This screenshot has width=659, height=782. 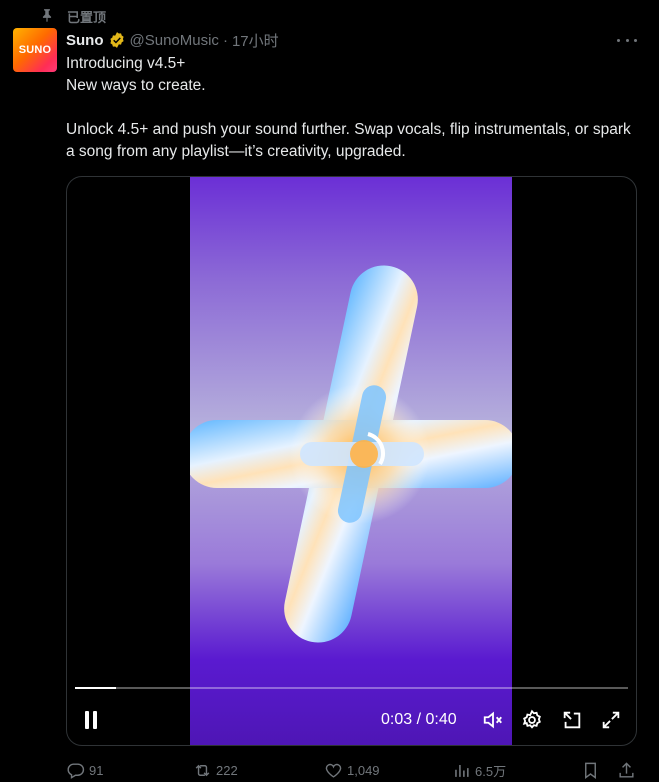 I want to click on author-handle: @SunoMusic, so click(x=174, y=40).